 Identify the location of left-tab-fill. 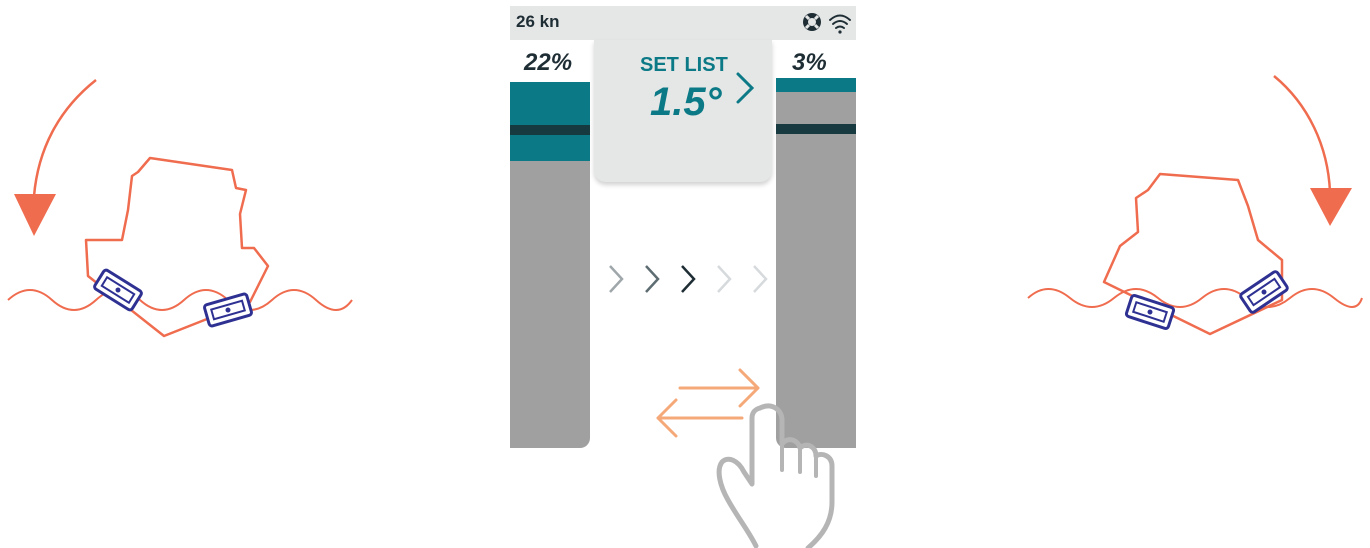
(550, 121).